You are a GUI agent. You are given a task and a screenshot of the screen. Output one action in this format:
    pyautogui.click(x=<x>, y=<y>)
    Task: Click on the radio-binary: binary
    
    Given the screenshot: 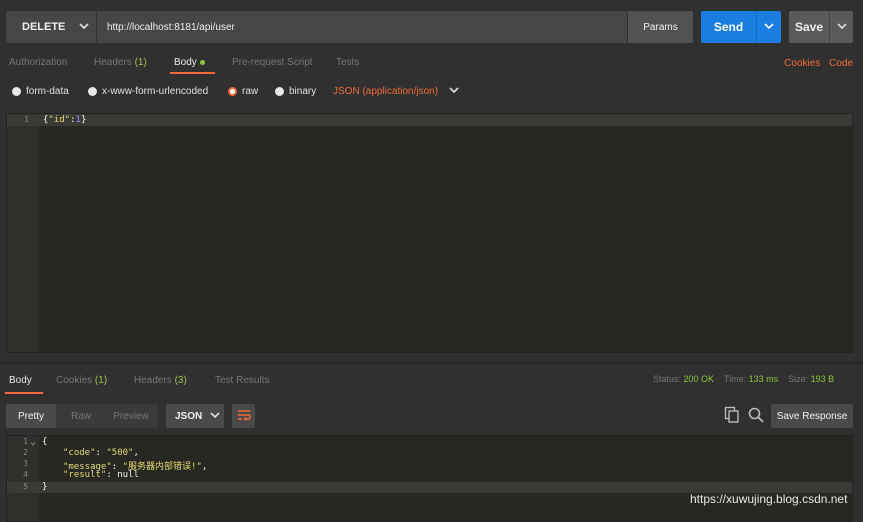 What is the action you would take?
    pyautogui.click(x=295, y=91)
    